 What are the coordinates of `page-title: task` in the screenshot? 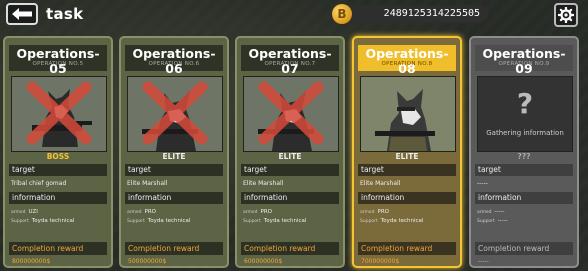 It's located at (65, 14).